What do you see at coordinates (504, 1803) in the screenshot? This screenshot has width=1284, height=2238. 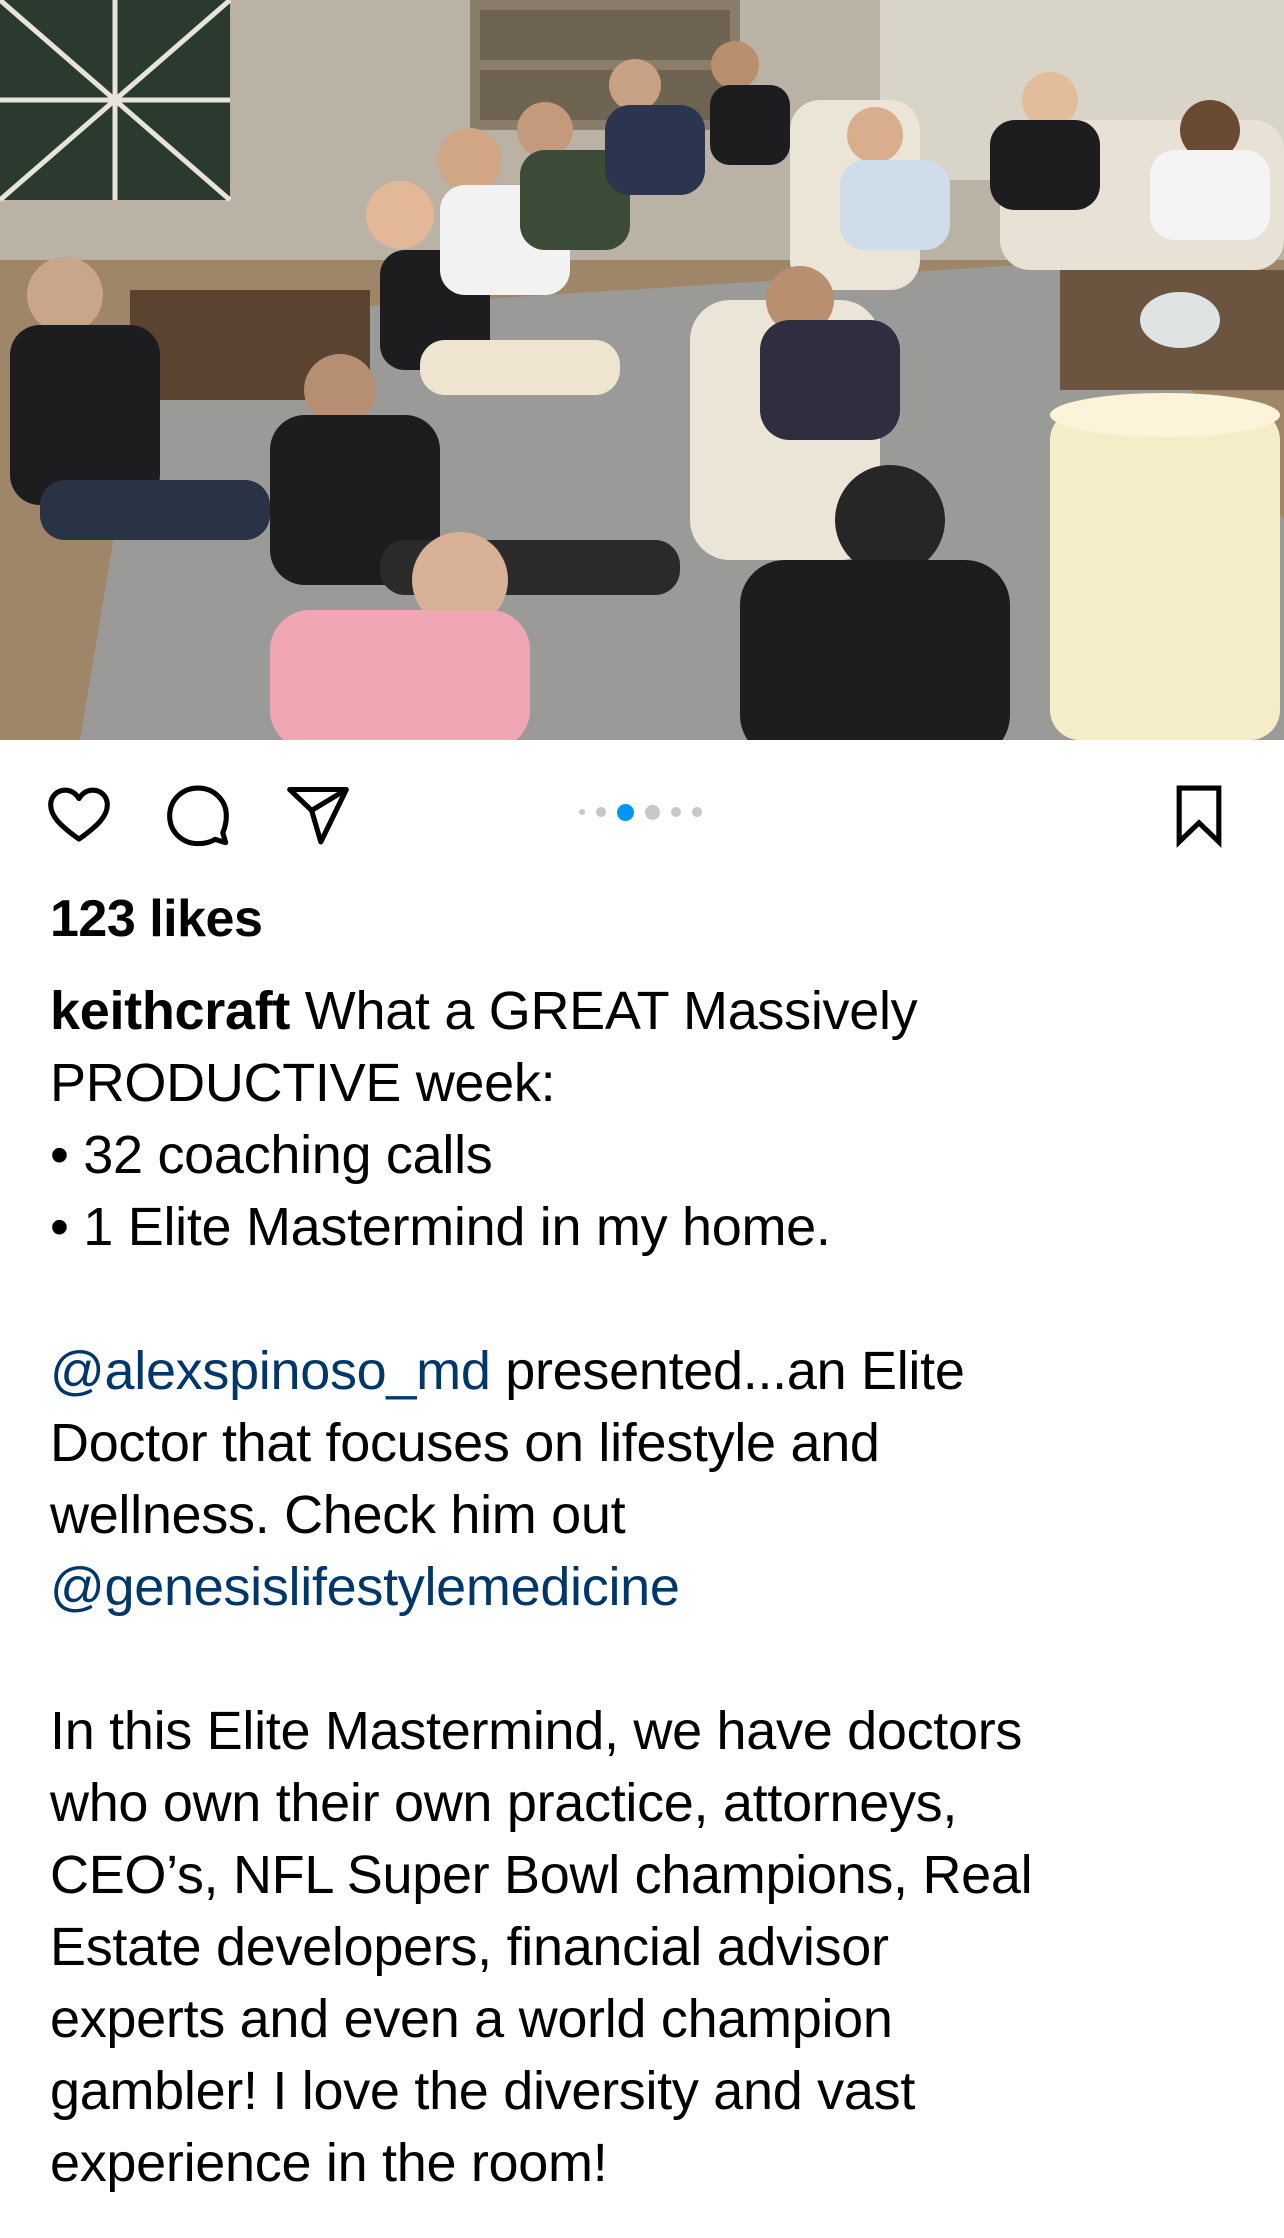 I see `caption-line: who own their own practice, attorneys,` at bounding box center [504, 1803].